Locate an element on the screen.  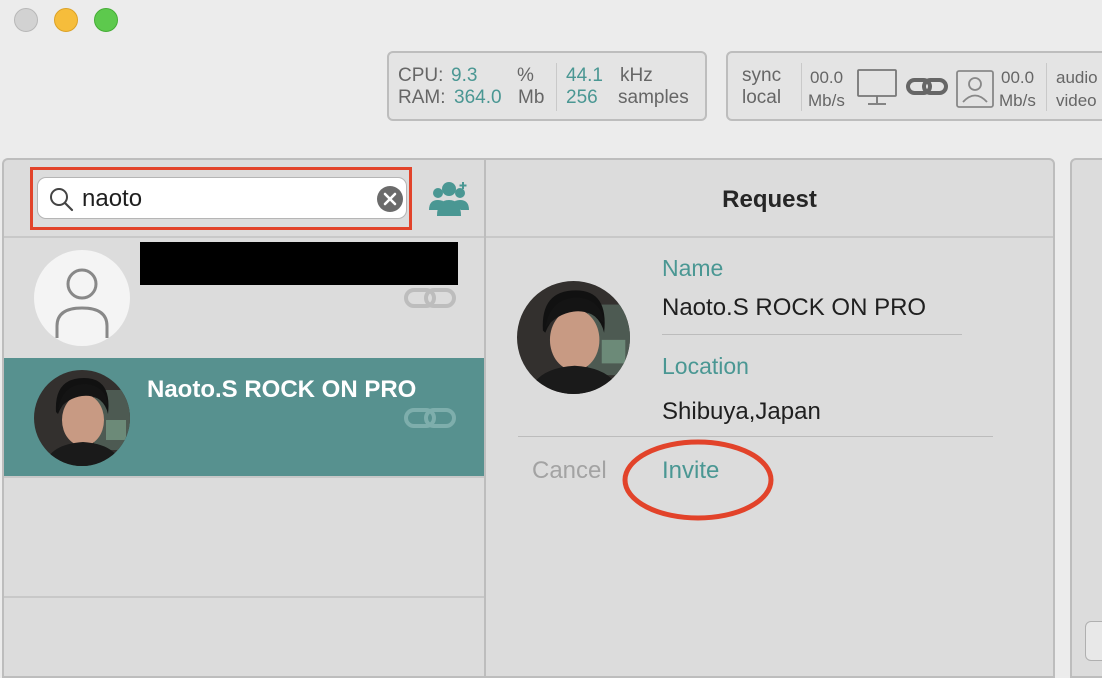
buffer-size-value: 256 is located at coordinates (582, 97).